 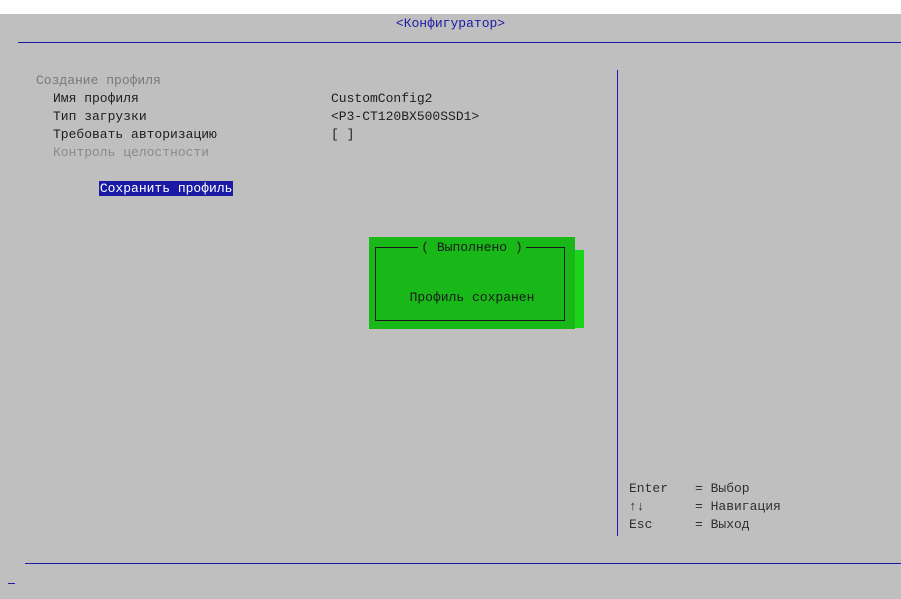 I want to click on help-desc-navigation: = Навигация, so click(x=738, y=506).